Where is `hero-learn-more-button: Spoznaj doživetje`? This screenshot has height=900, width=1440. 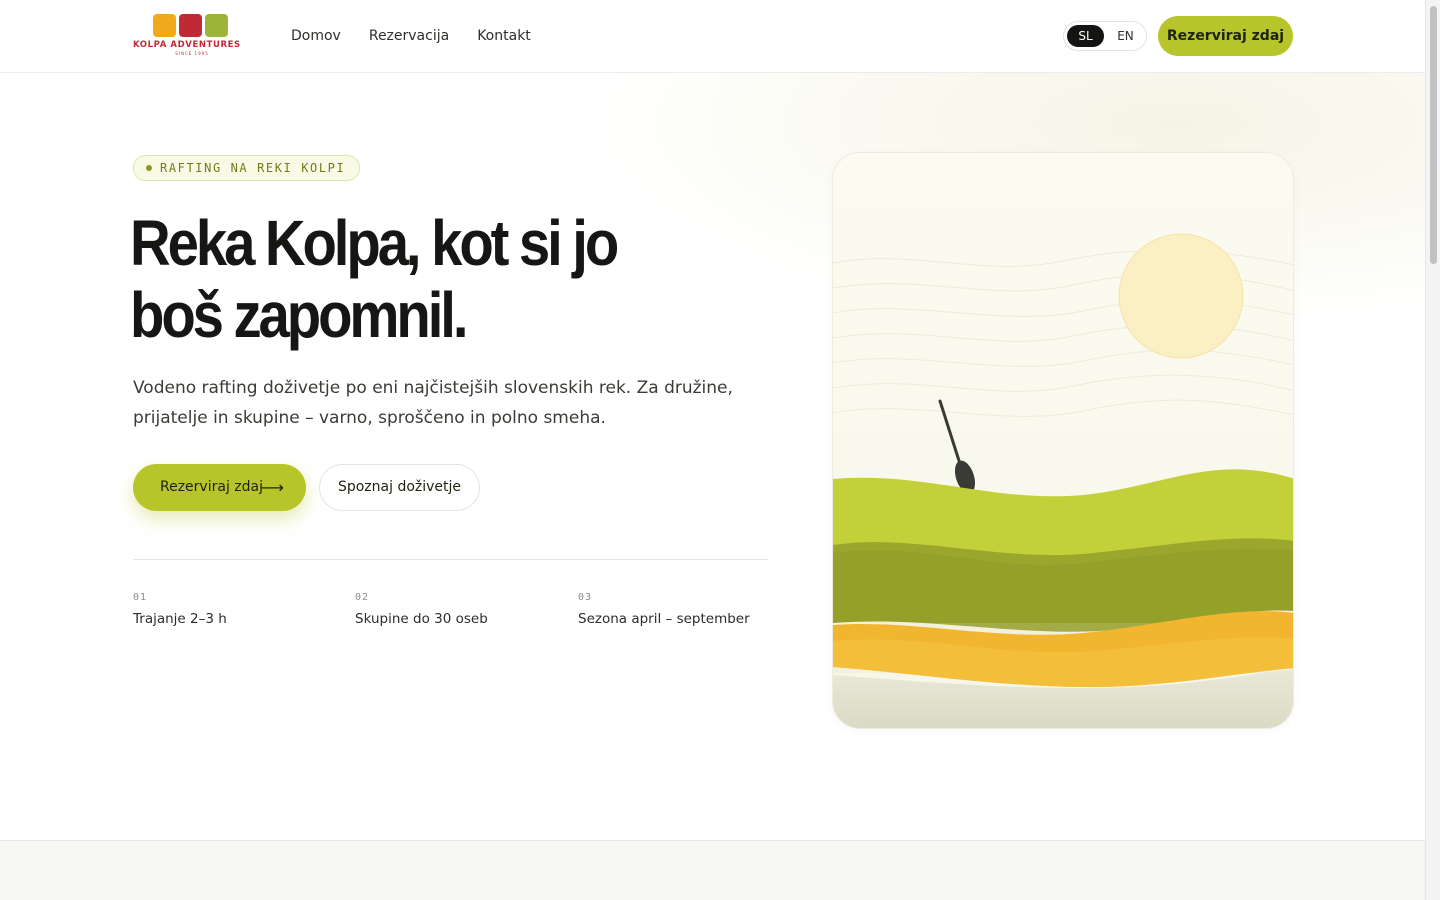 hero-learn-more-button: Spoznaj doživetje is located at coordinates (399, 487).